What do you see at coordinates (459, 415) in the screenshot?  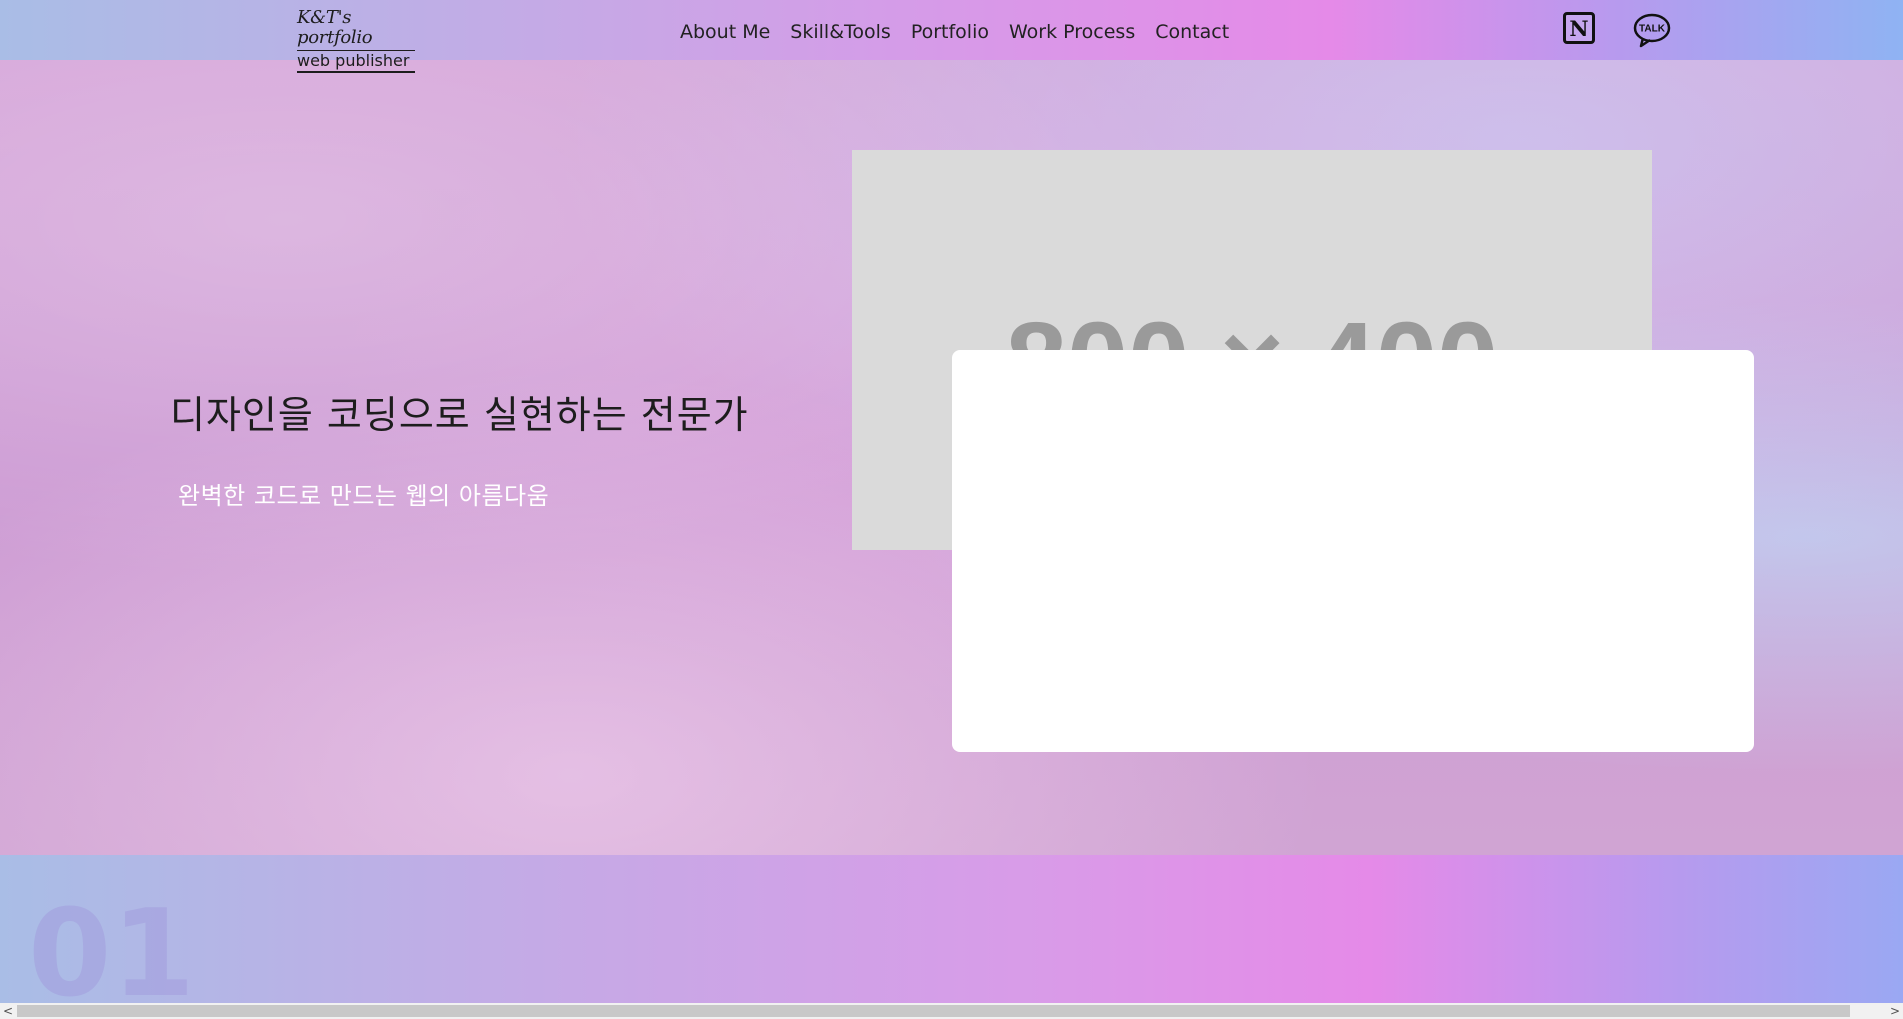 I see `hero-title: 디자인을 코딩으로 실현하는 전문가` at bounding box center [459, 415].